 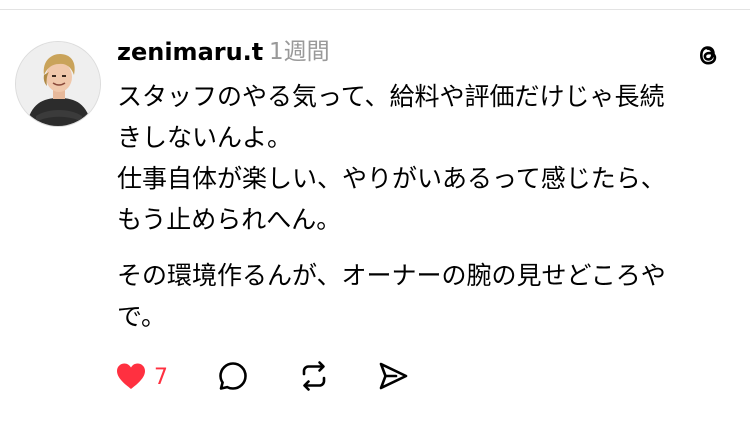 I want to click on threads-logo-icon, so click(x=708, y=55).